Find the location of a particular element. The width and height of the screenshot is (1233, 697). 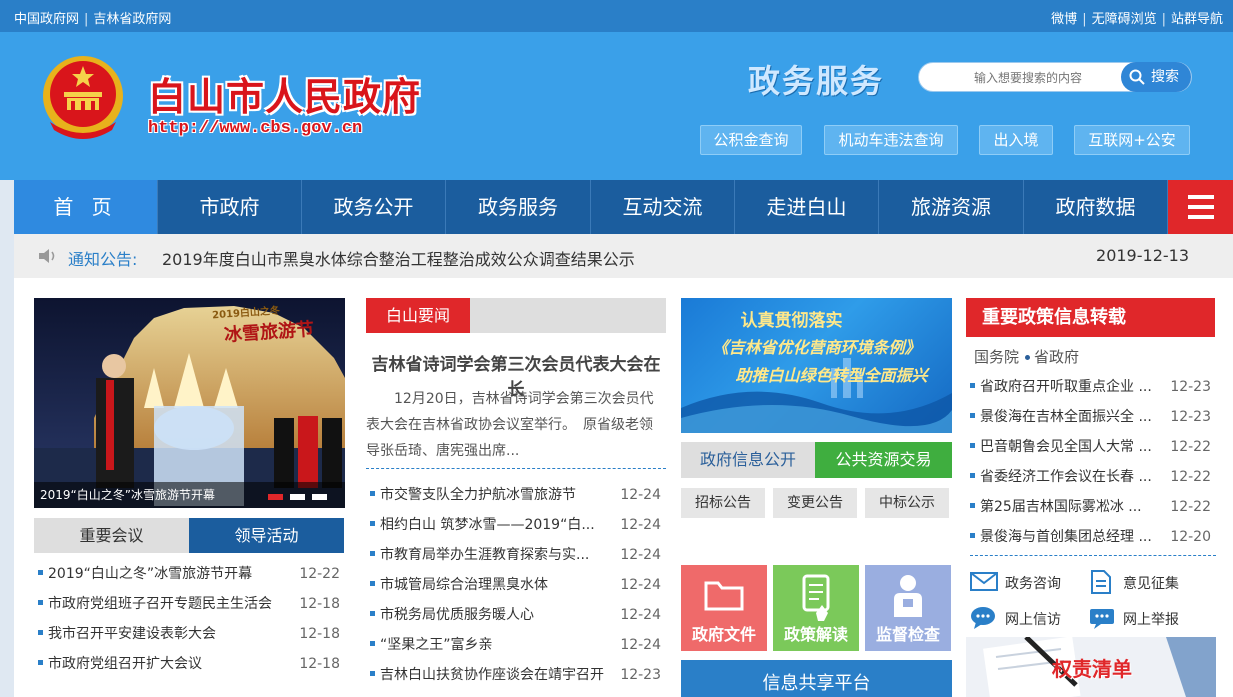

tile-label: 政策解读 is located at coordinates (815, 634).